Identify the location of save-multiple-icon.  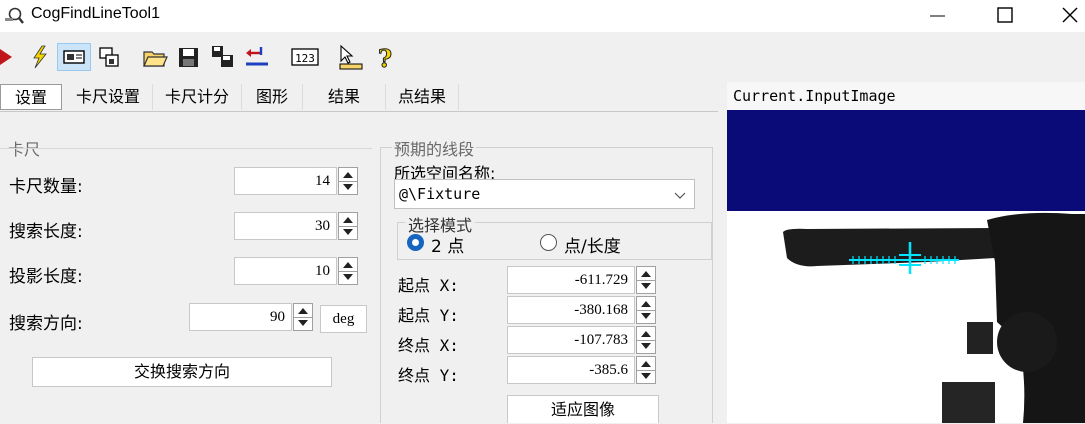
(222, 56).